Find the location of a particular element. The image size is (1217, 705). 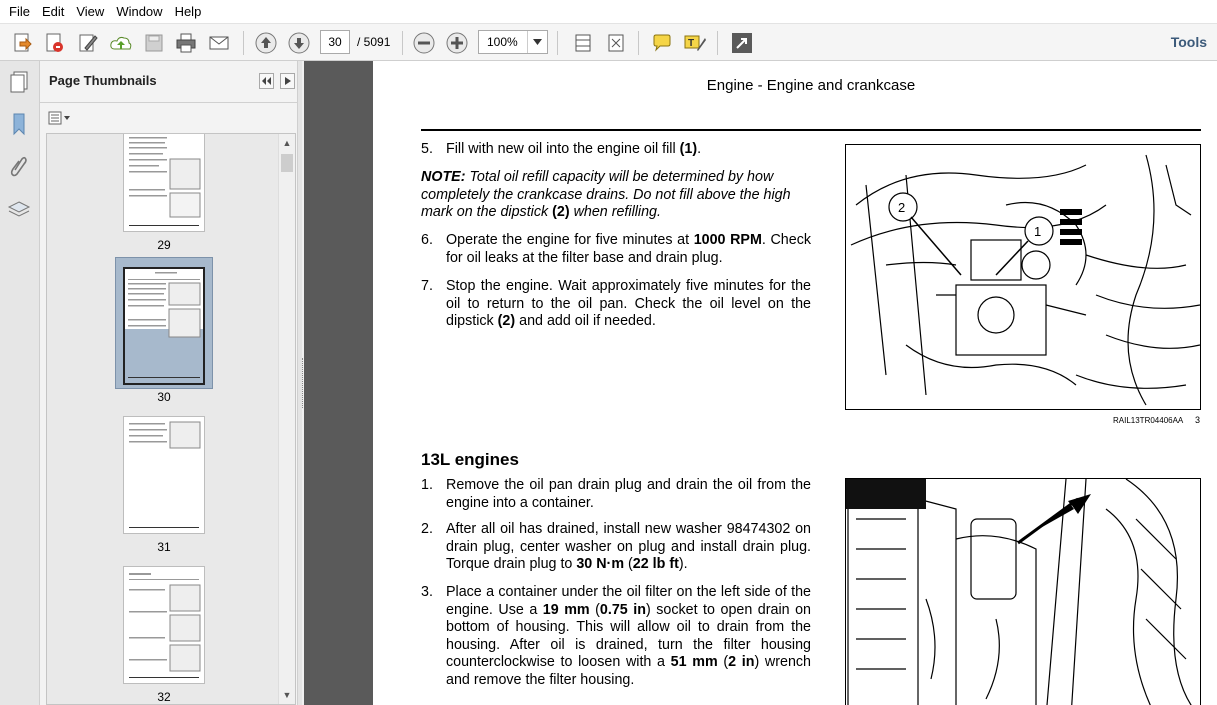

zoom-dropdown-button is located at coordinates (537, 42).